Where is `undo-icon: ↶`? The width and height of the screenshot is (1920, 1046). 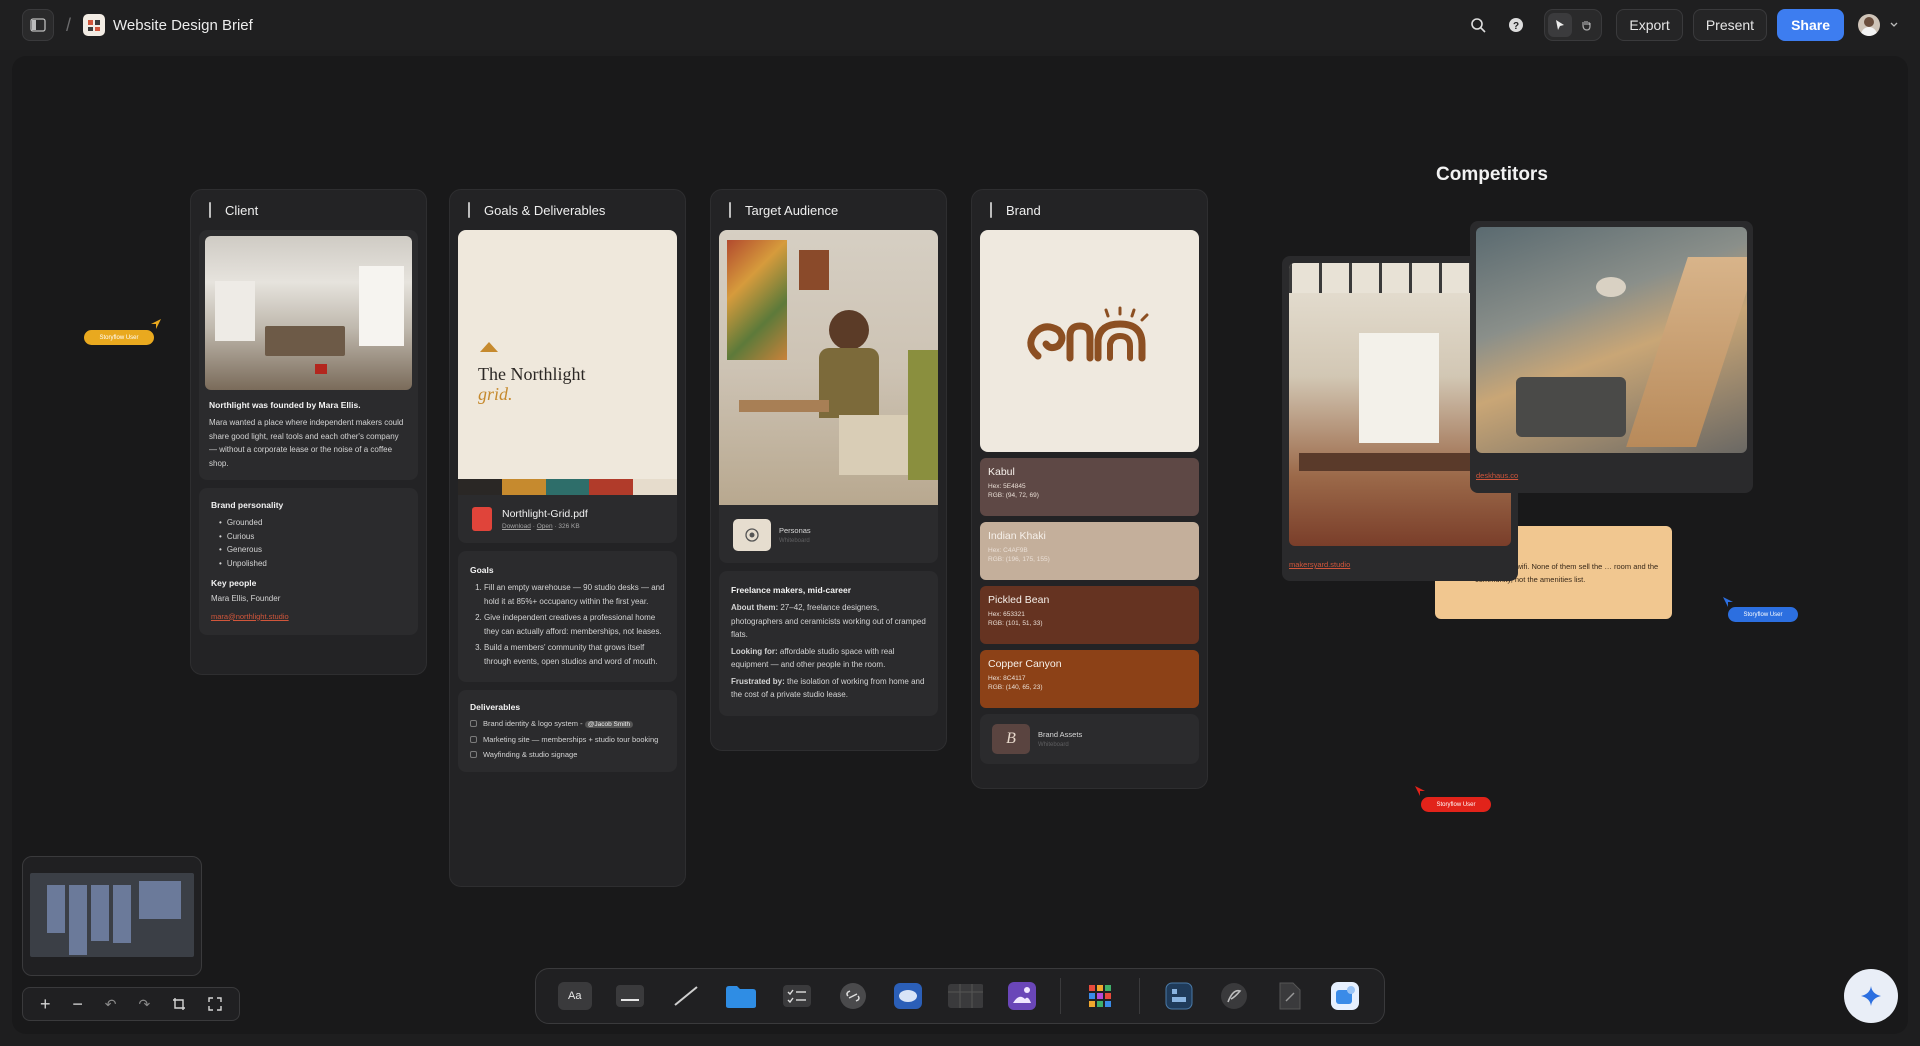
undo-icon: ↶ is located at coordinates (111, 1004).